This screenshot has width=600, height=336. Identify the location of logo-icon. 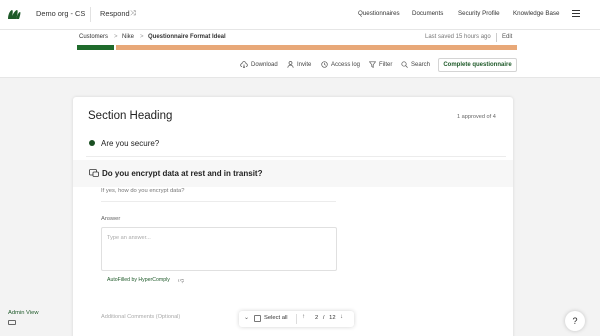
(14, 14).